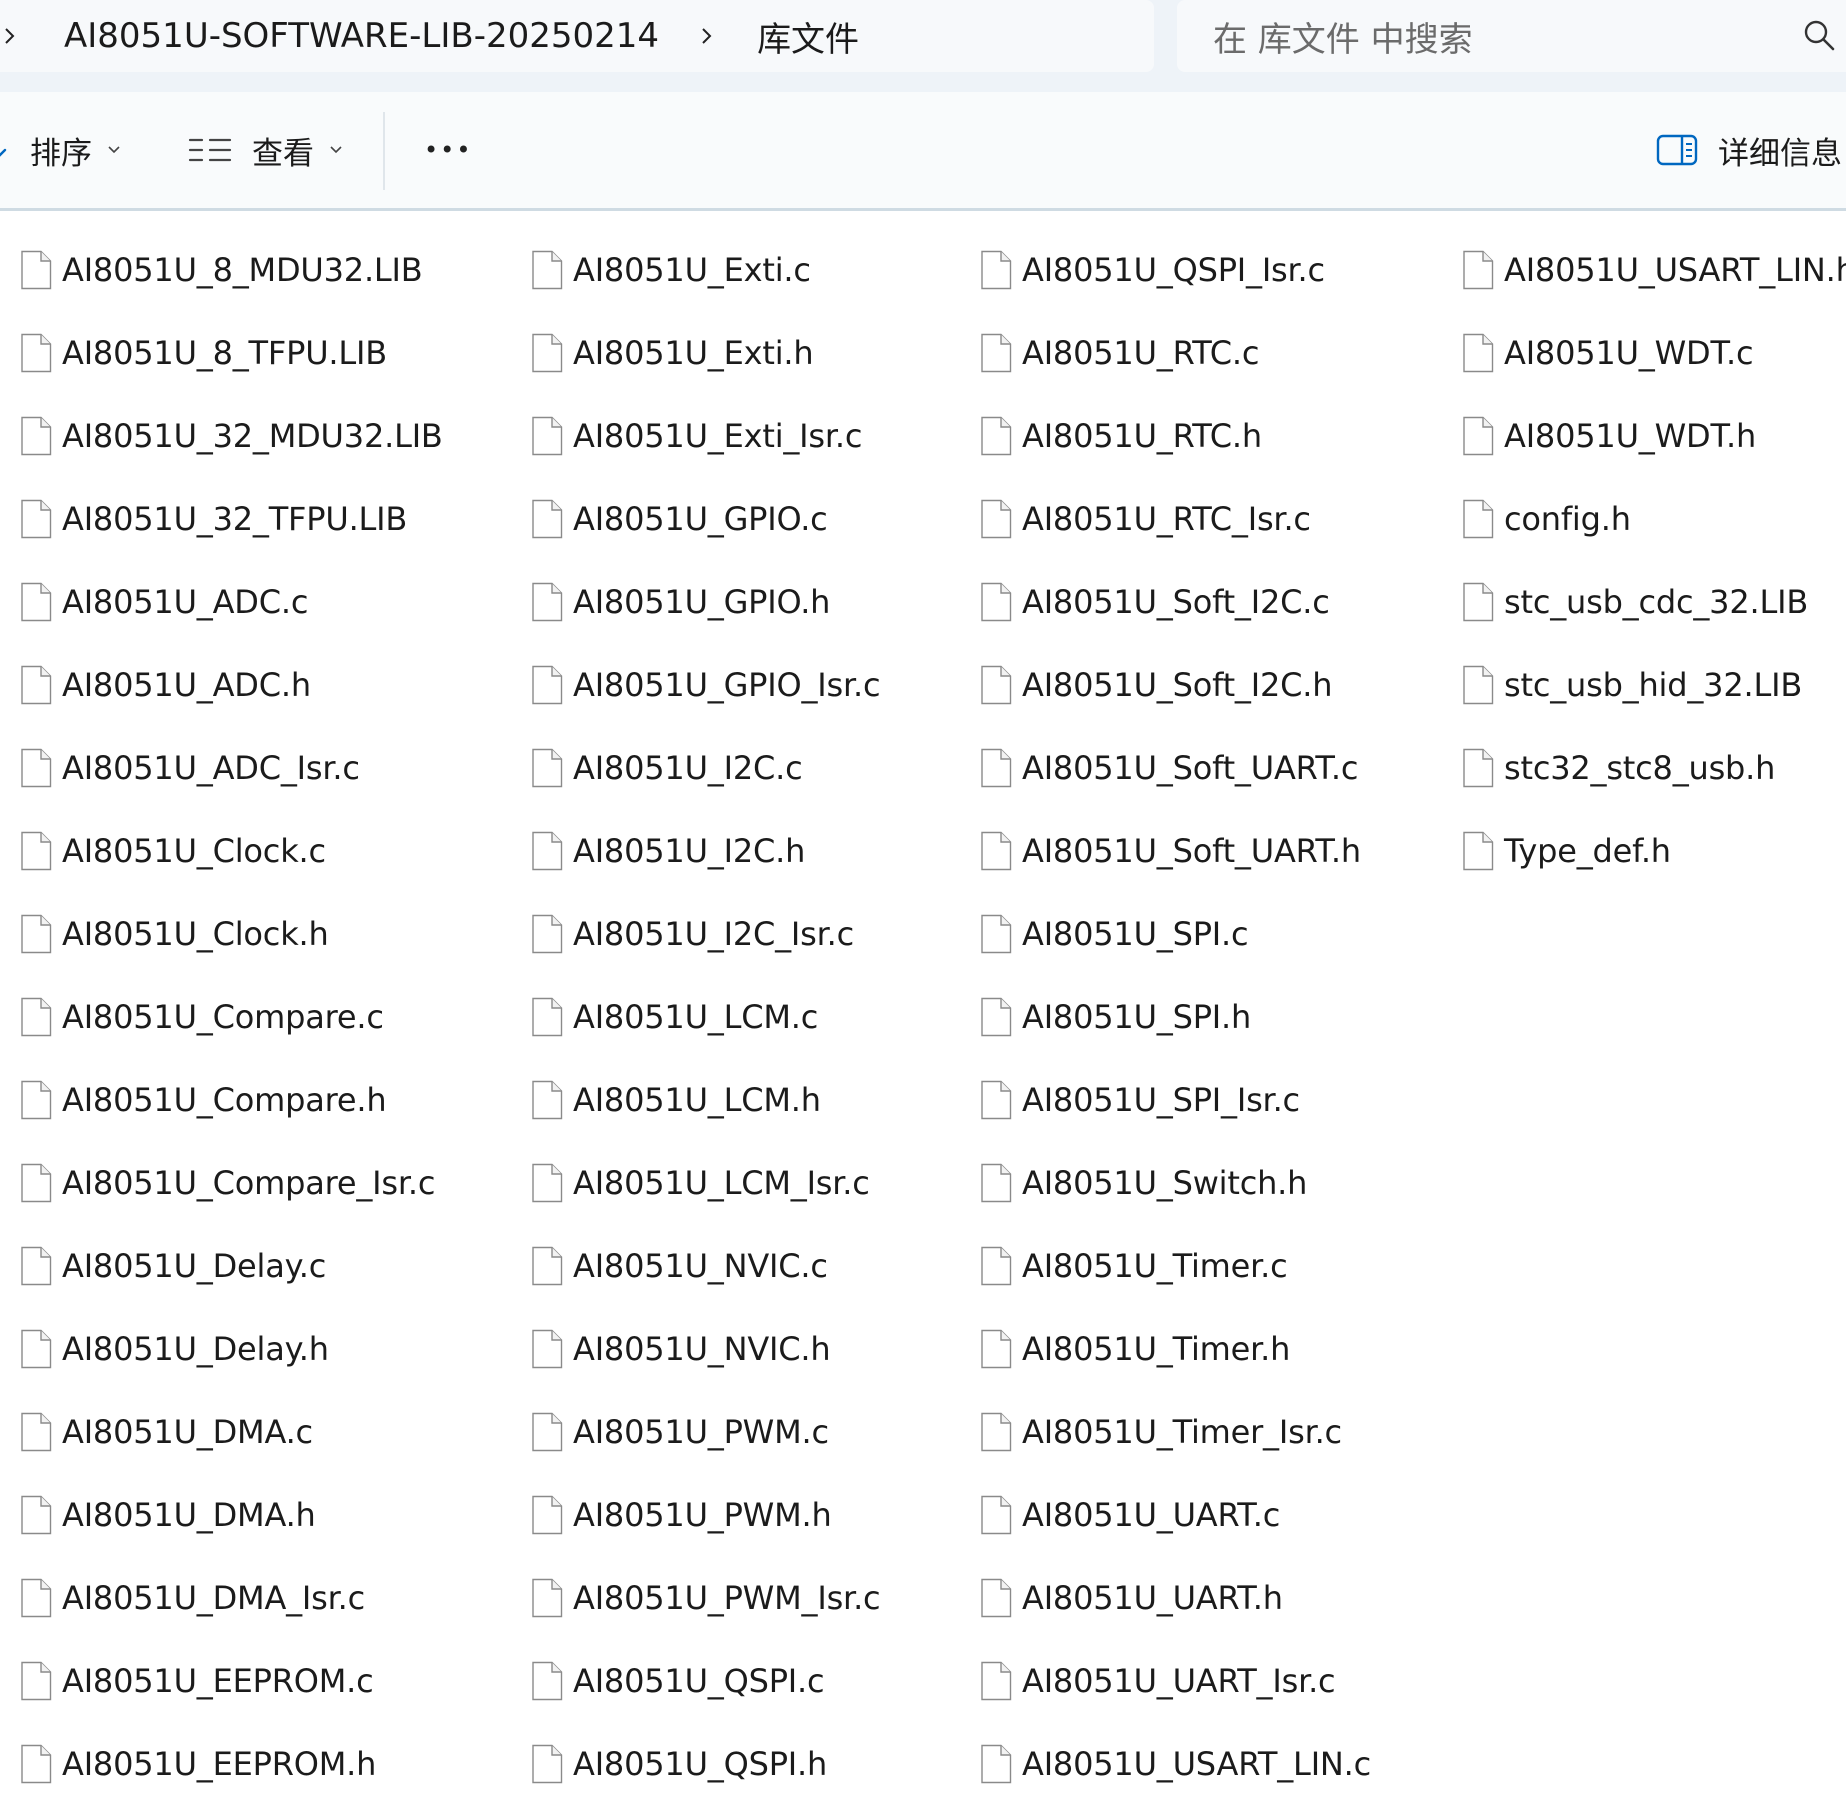 The width and height of the screenshot is (1846, 1799). What do you see at coordinates (705, 352) in the screenshot?
I see `file-item: AI8051U_Exti.h` at bounding box center [705, 352].